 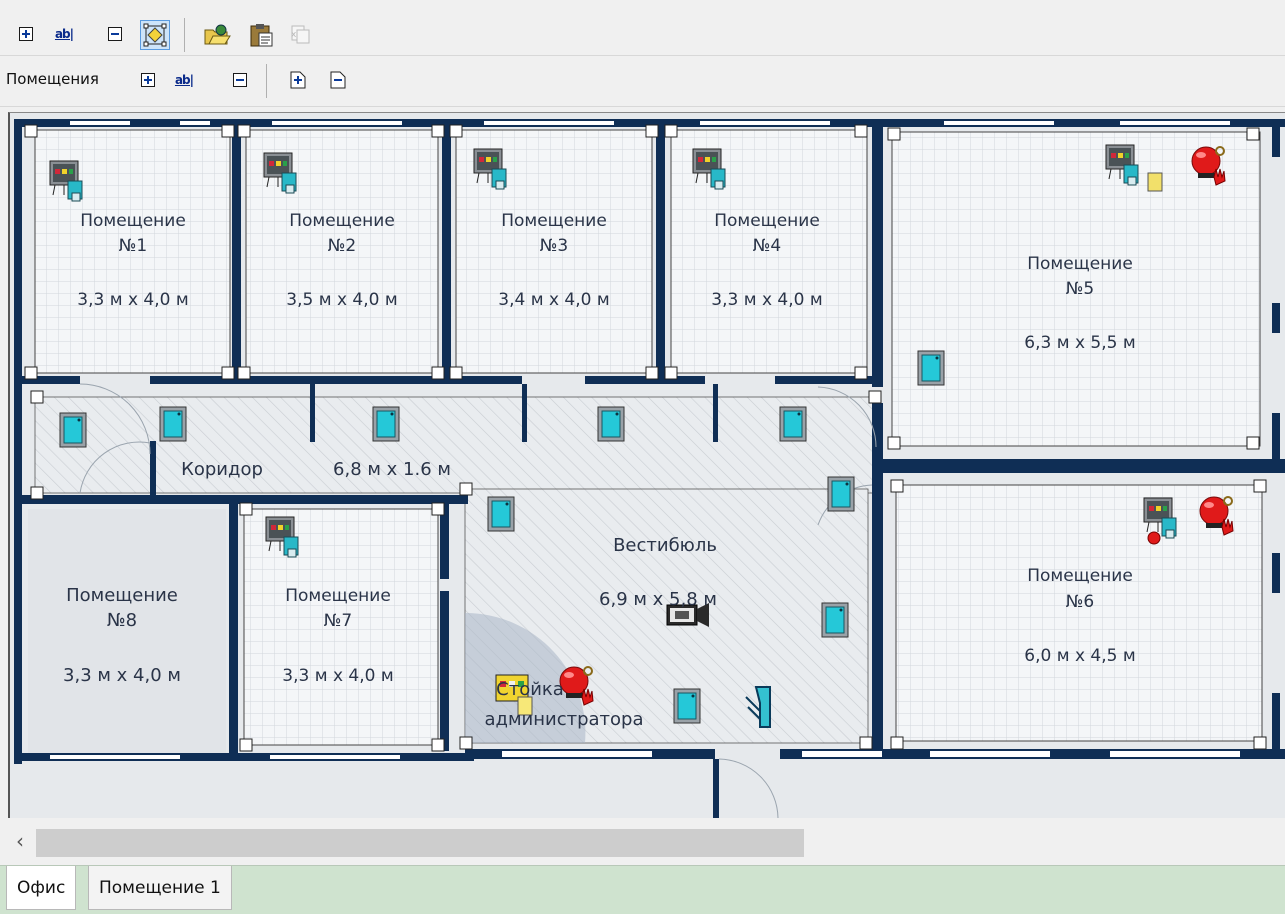 I want to click on select-room-button, so click(x=155, y=35).